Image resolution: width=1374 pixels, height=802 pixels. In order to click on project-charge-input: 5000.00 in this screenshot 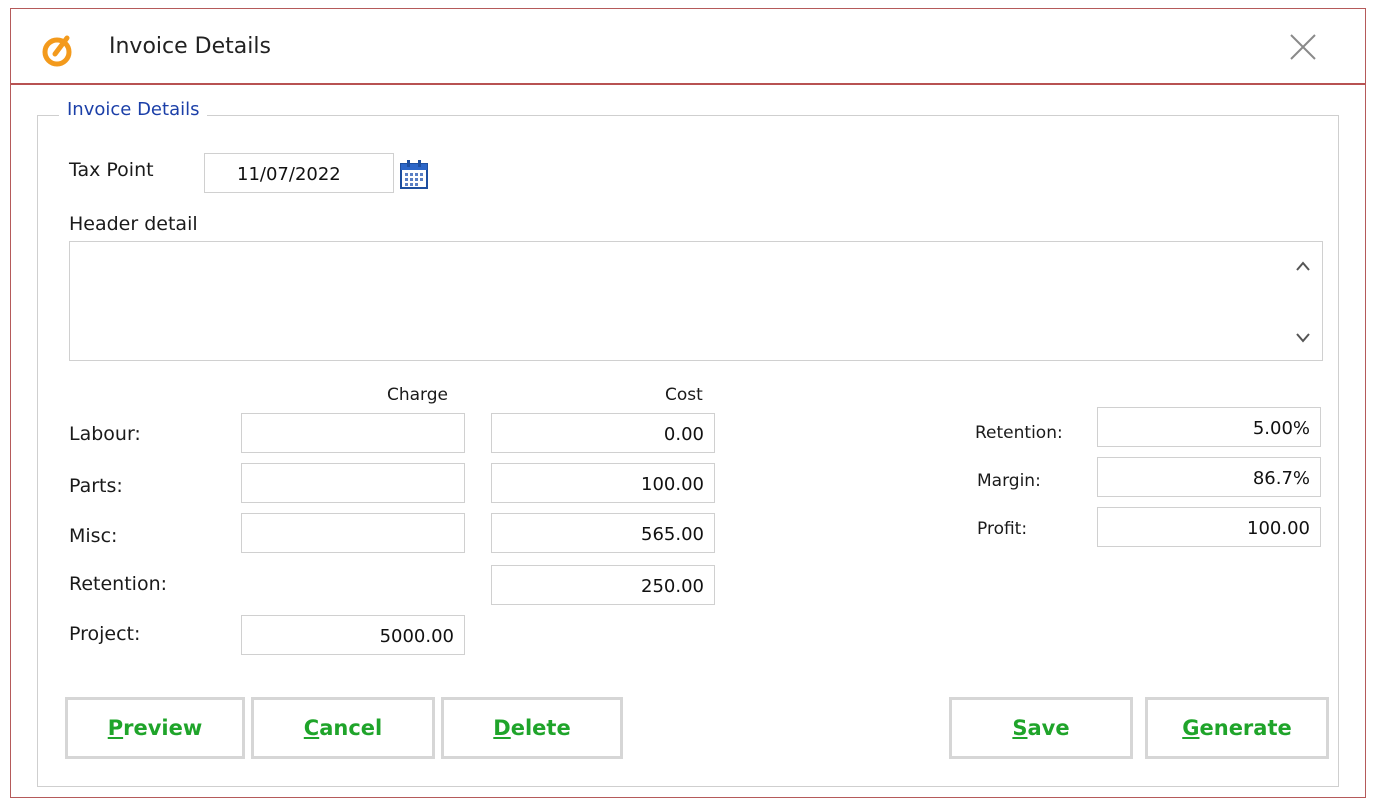, I will do `click(353, 635)`.